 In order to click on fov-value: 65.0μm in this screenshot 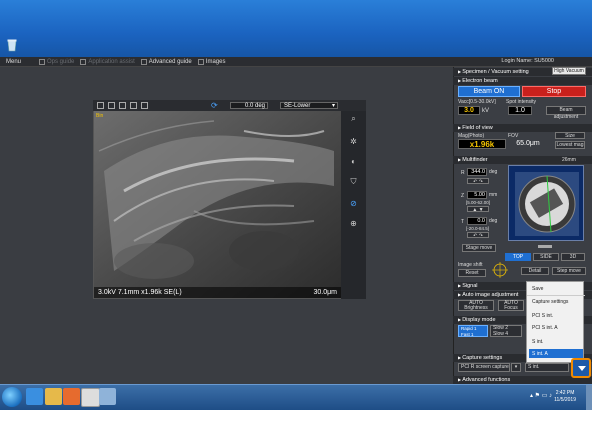, I will do `click(528, 143)`.